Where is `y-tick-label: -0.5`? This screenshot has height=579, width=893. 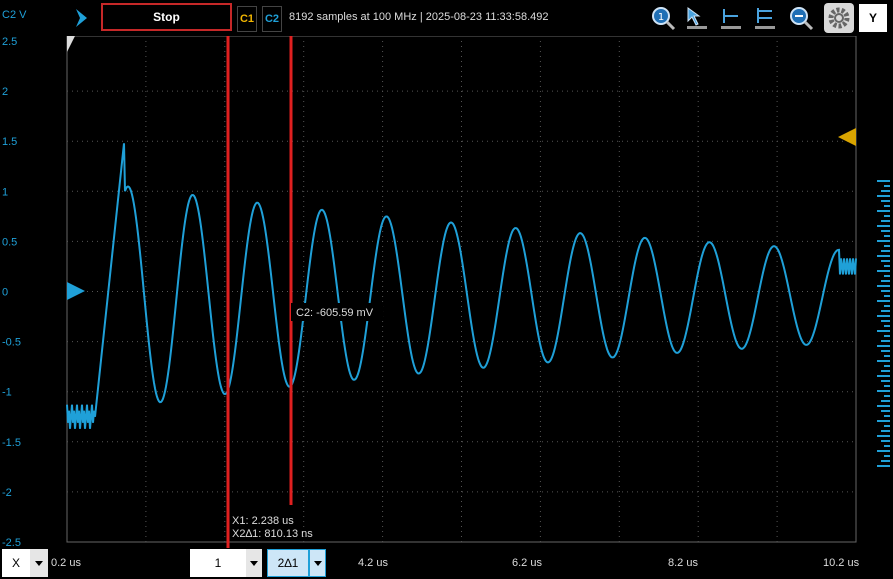
y-tick-label: -0.5 is located at coordinates (11, 343).